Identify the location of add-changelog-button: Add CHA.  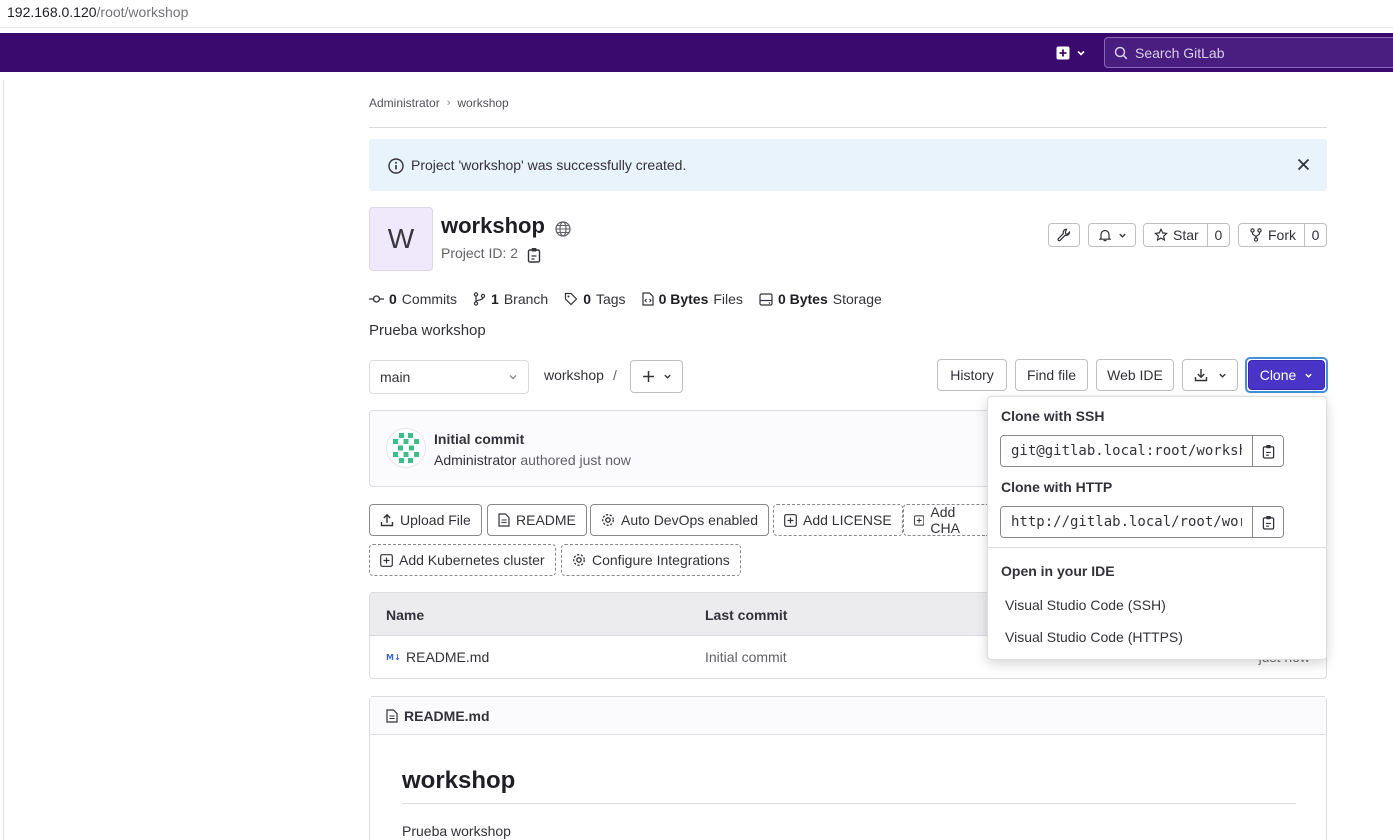
(945, 520).